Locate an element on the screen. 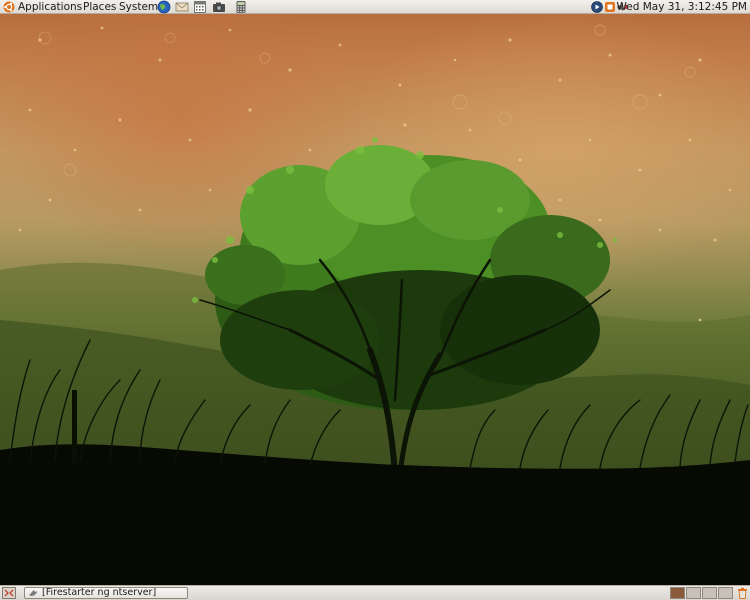 The width and height of the screenshot is (750, 600). menu-places: Places is located at coordinates (99, 7).